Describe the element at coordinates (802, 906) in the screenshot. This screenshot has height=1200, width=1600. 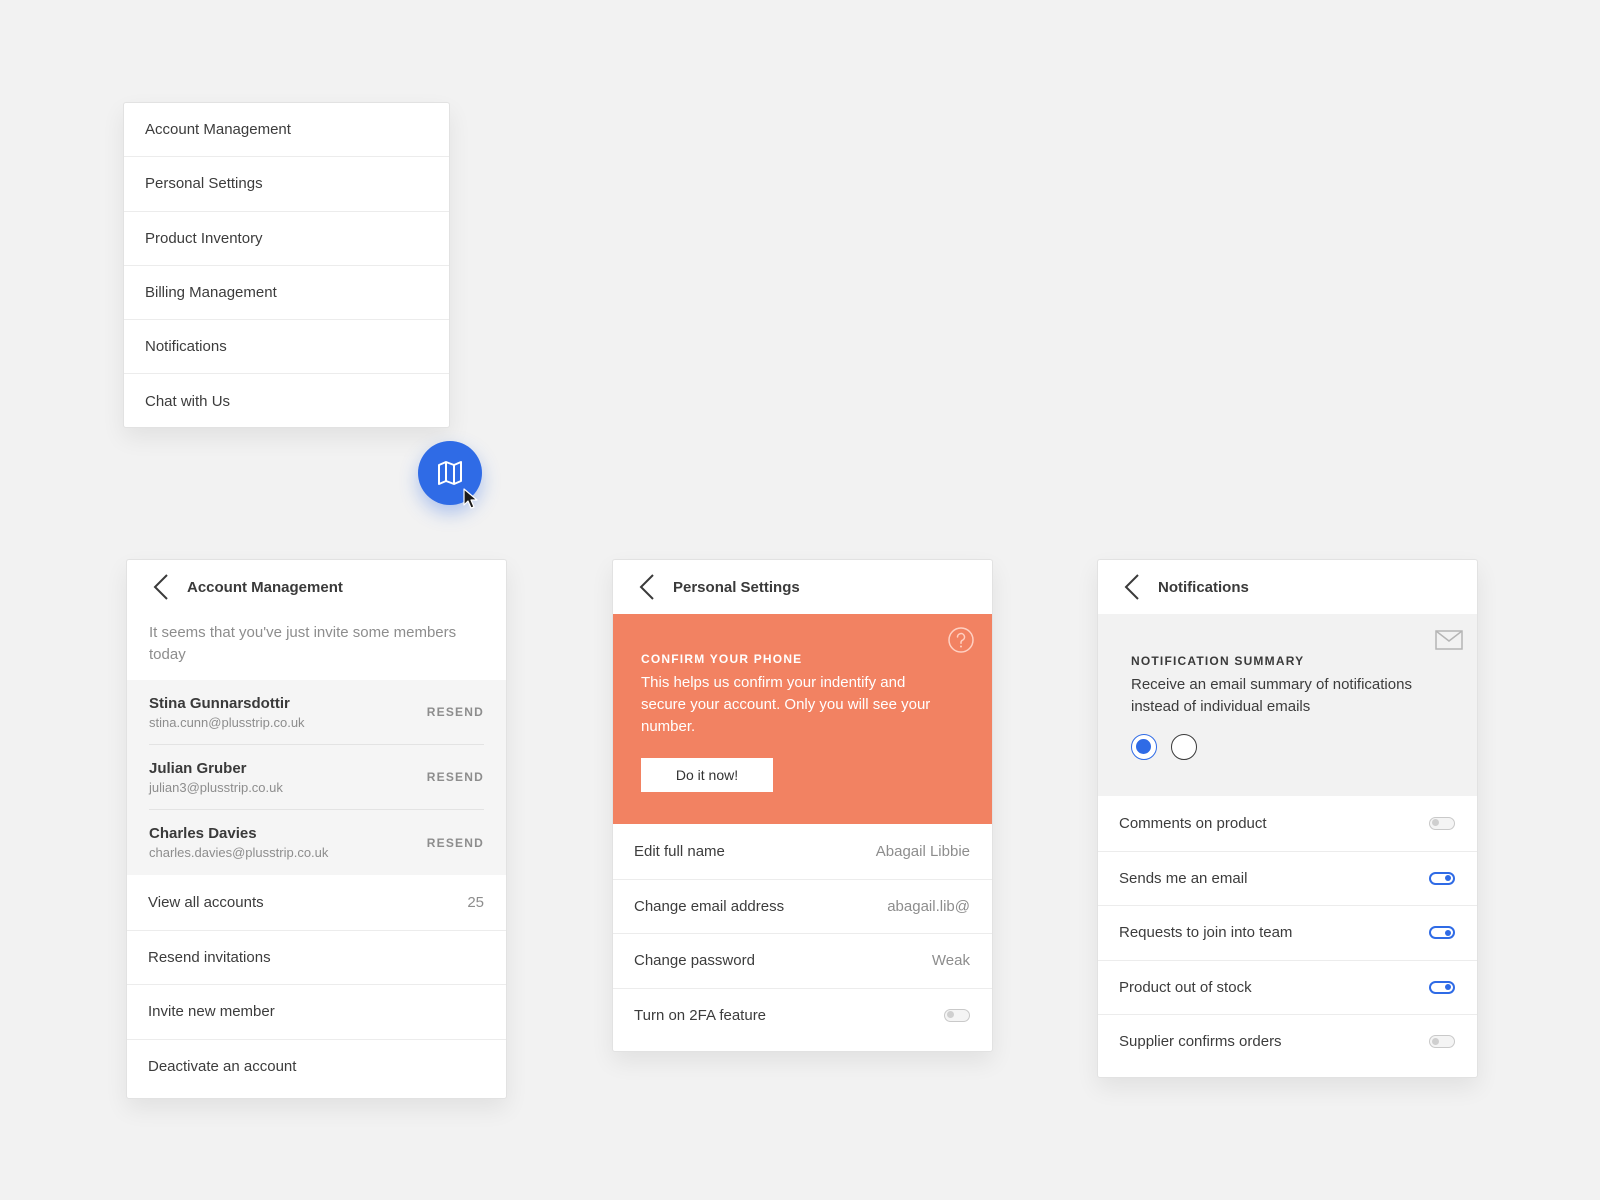
I see `change-email-row: Change email address abagail.lib@` at that location.